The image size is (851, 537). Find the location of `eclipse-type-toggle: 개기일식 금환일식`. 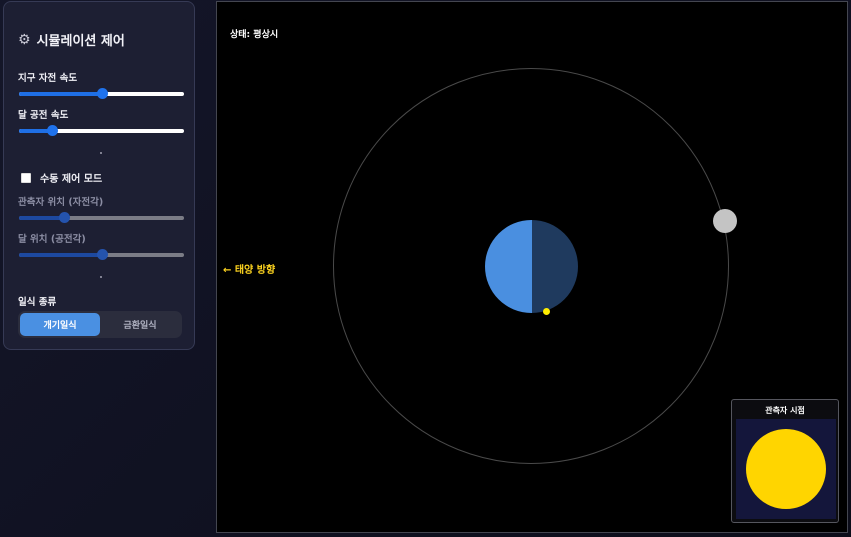

eclipse-type-toggle: 개기일식 금환일식 is located at coordinates (100, 324).